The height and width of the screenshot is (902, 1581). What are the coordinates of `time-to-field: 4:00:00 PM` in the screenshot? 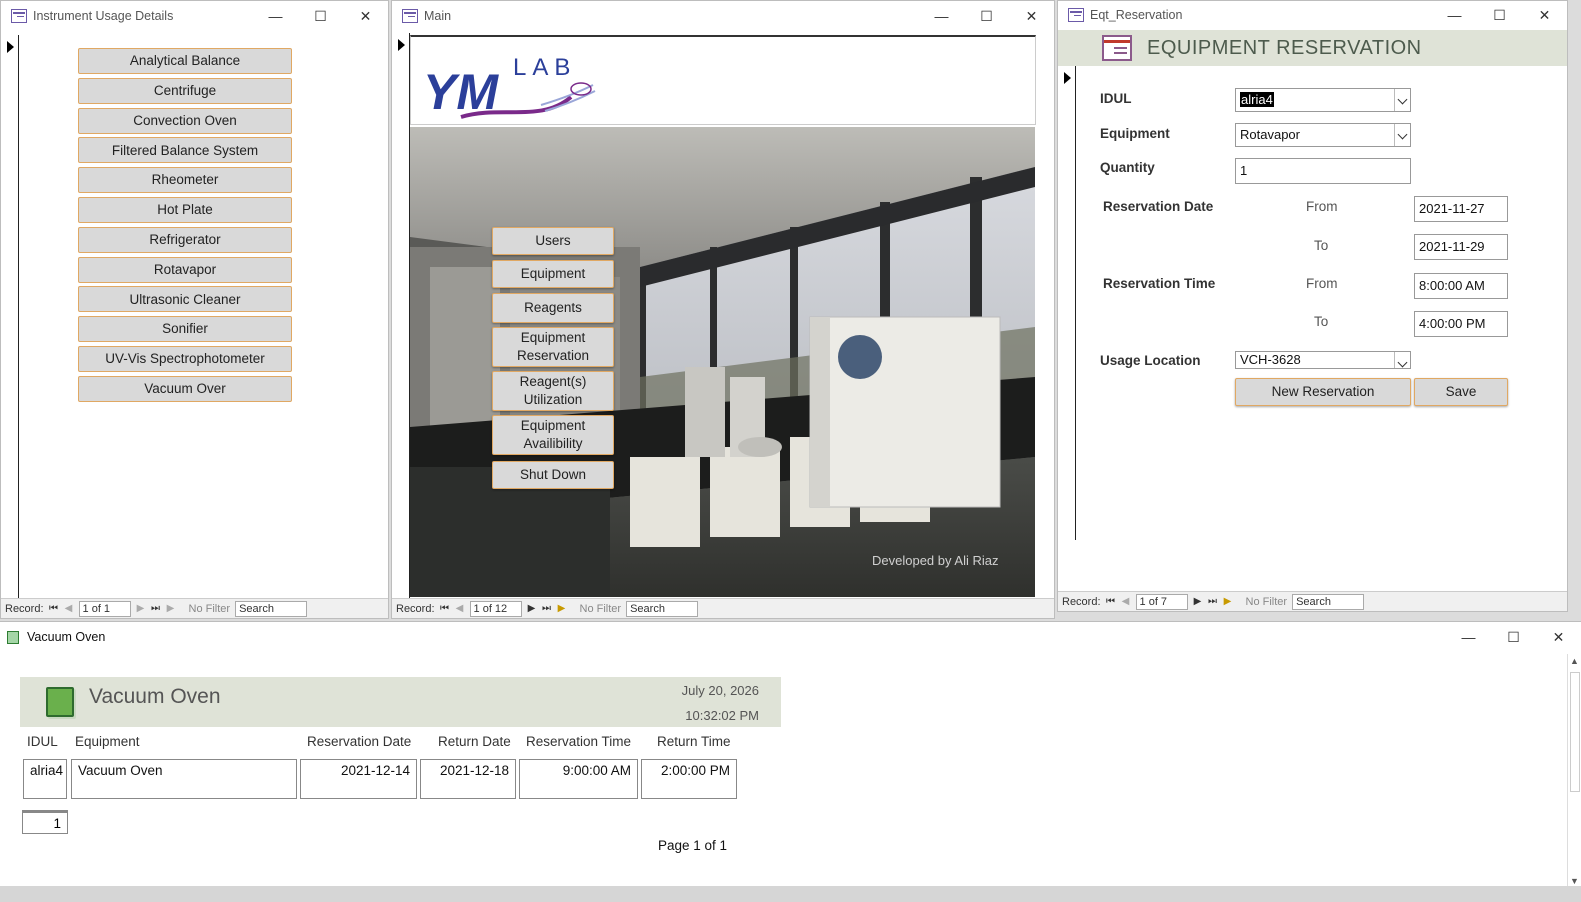 It's located at (1461, 324).